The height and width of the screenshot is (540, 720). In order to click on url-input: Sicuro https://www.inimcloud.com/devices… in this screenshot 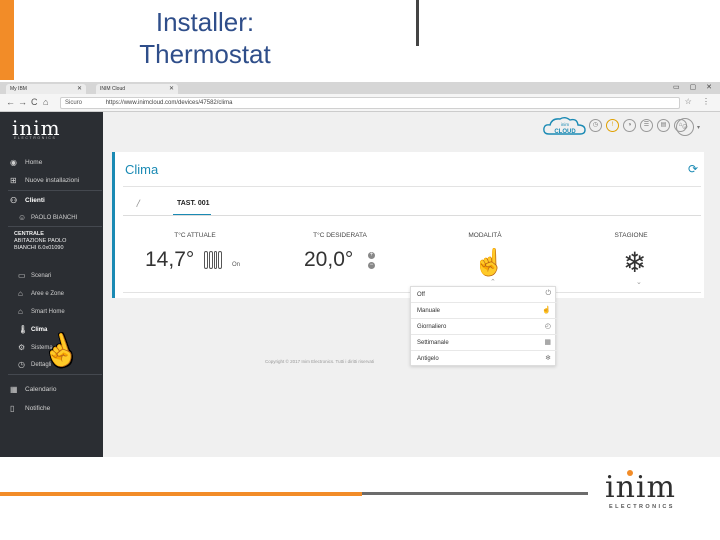, I will do `click(370, 103)`.